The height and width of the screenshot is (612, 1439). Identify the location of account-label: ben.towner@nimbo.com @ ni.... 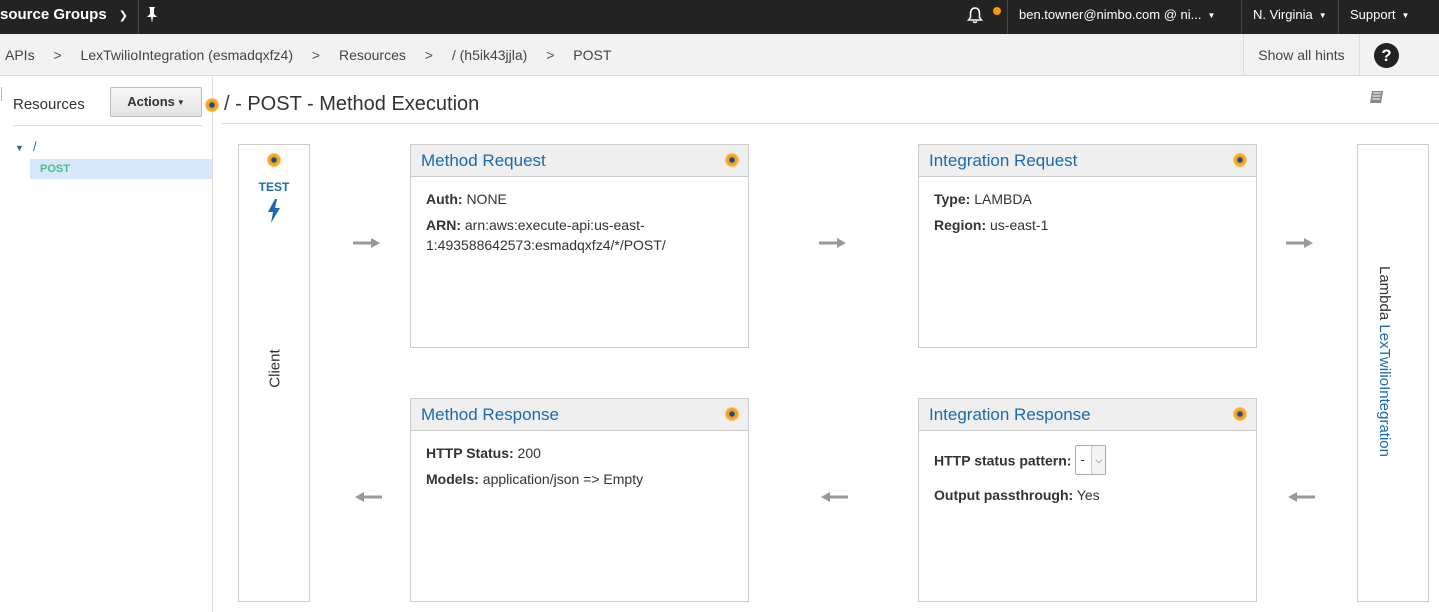
(1110, 14).